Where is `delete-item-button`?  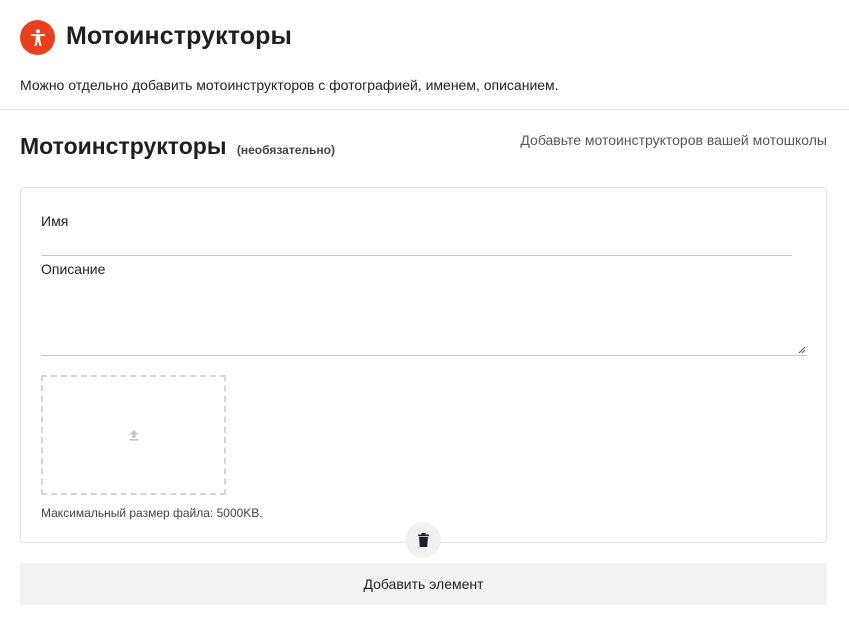 delete-item-button is located at coordinates (423, 540).